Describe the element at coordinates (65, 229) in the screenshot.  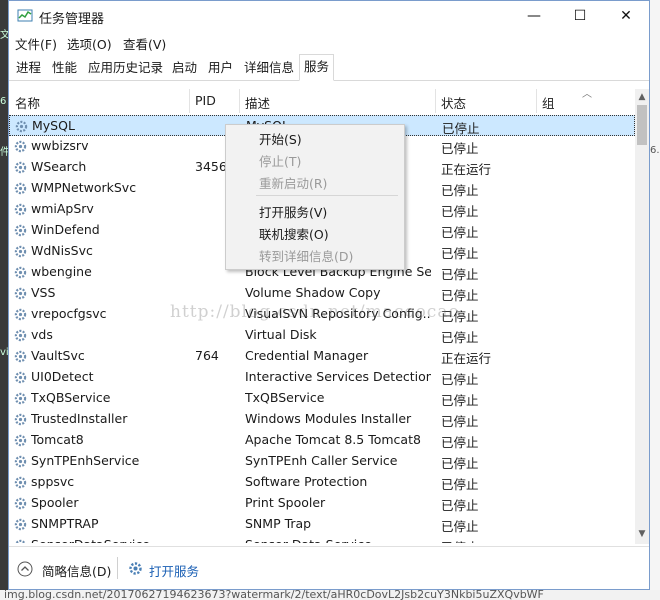
I see `service-name: WinDefend` at that location.